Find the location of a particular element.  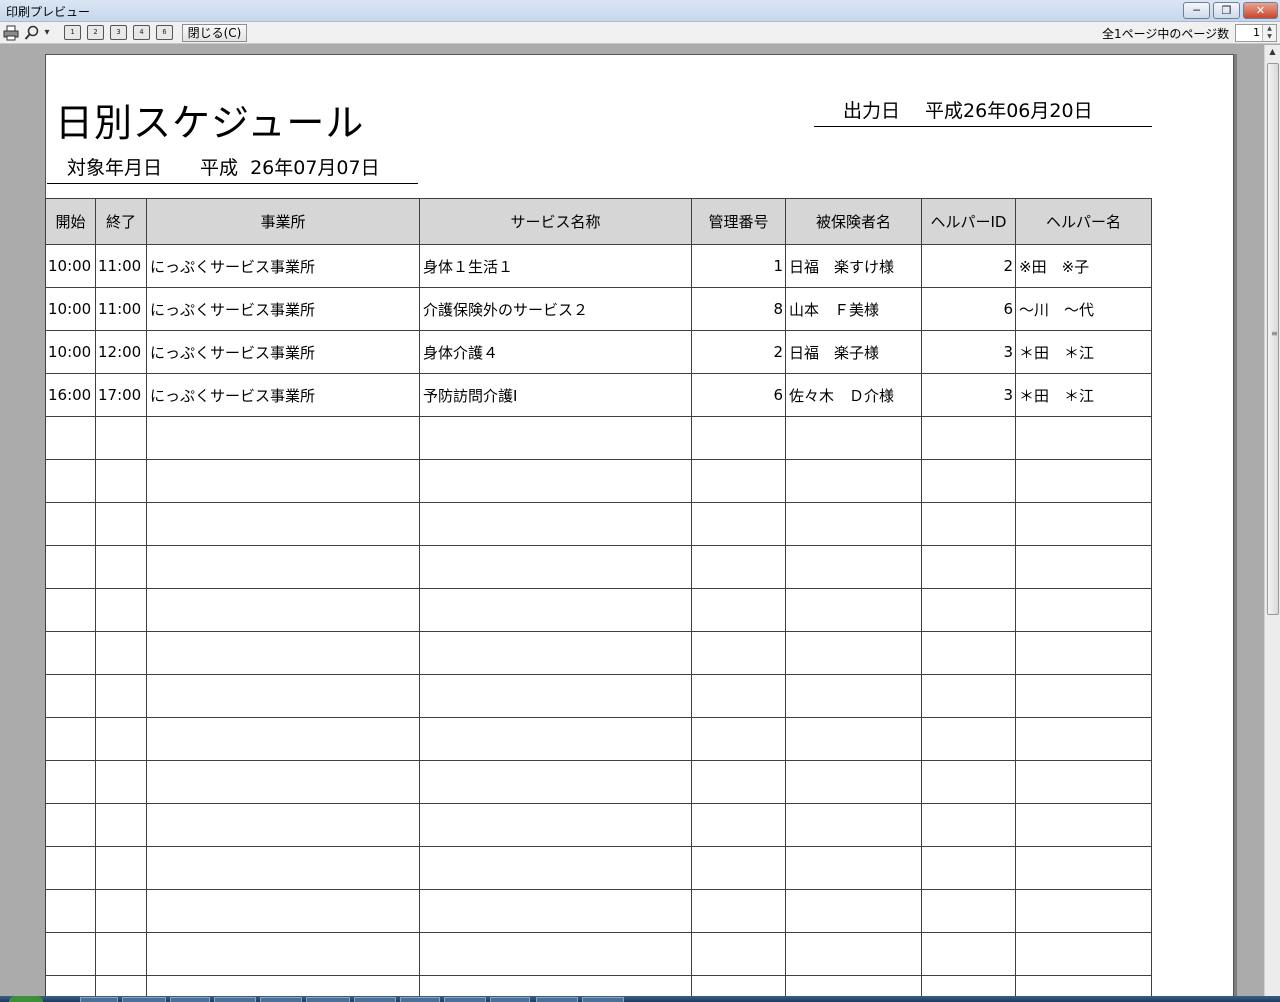

document-title: 日別スケジュール is located at coordinates (210, 123).